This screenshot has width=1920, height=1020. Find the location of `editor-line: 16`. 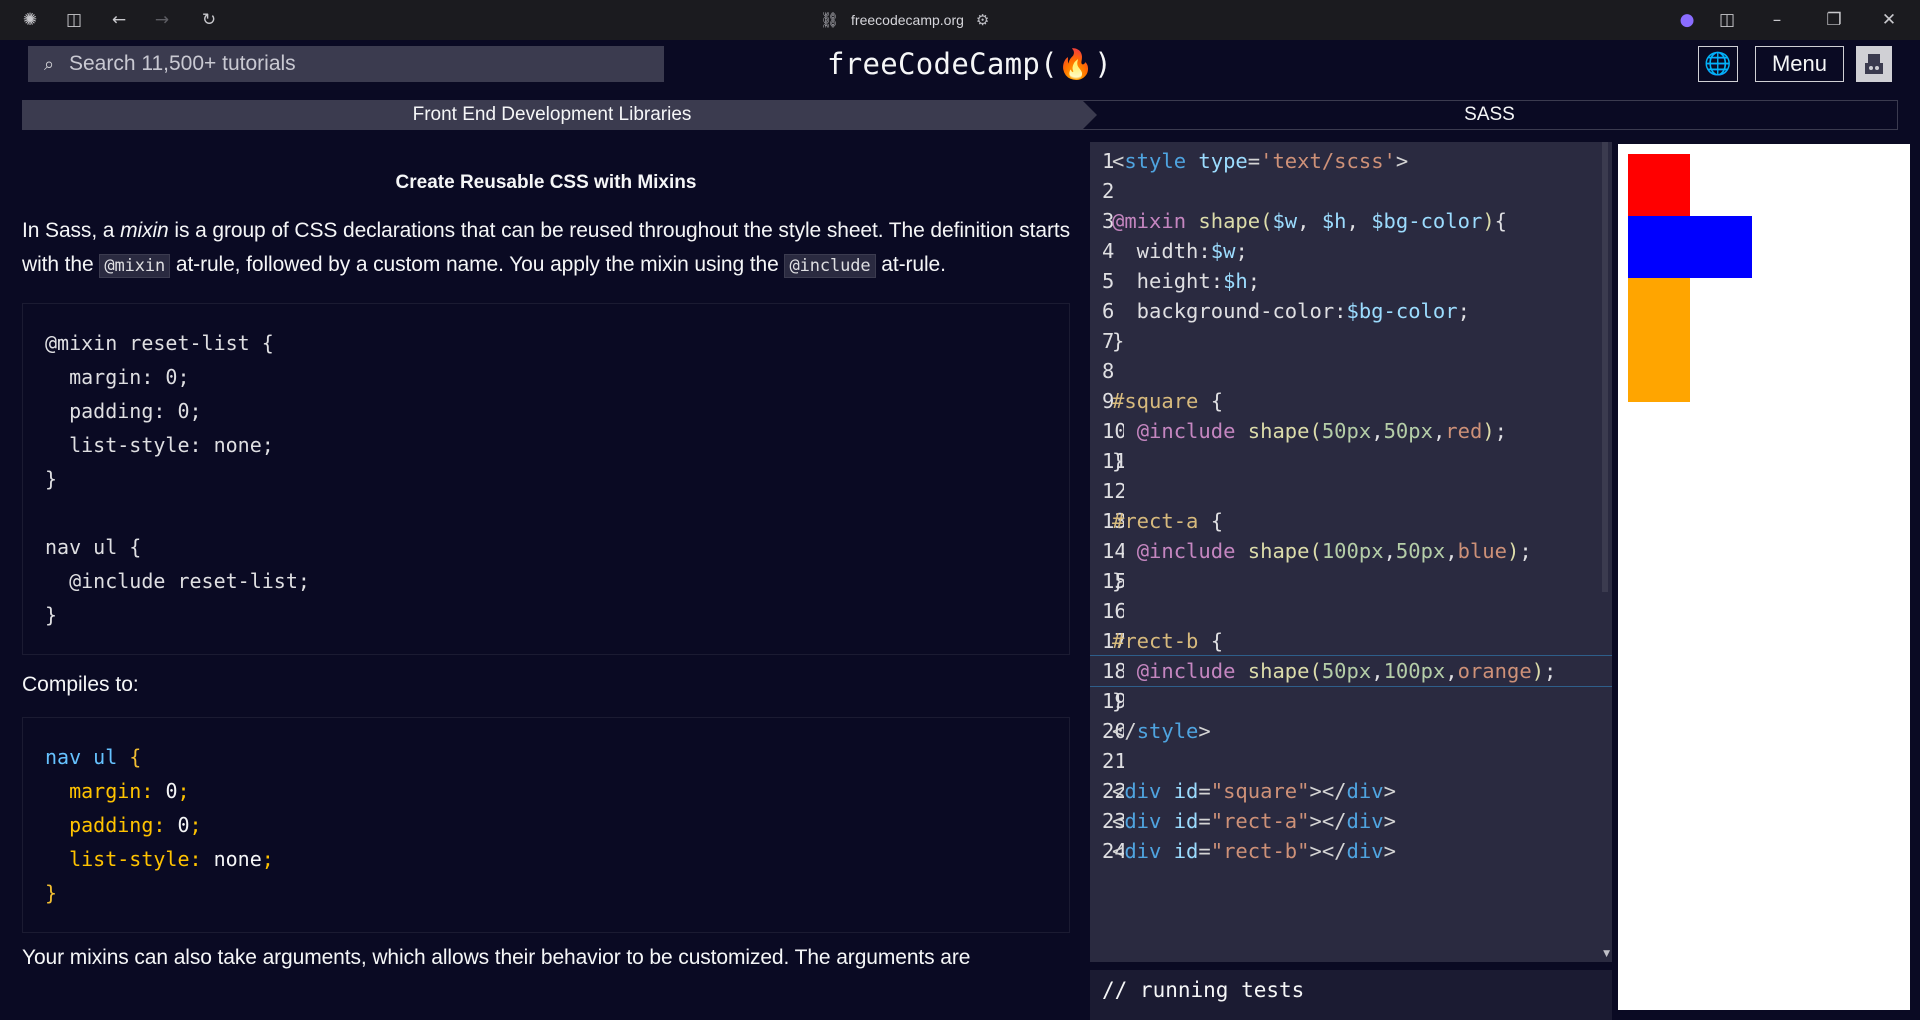

editor-line: 16 is located at coordinates (1351, 611).